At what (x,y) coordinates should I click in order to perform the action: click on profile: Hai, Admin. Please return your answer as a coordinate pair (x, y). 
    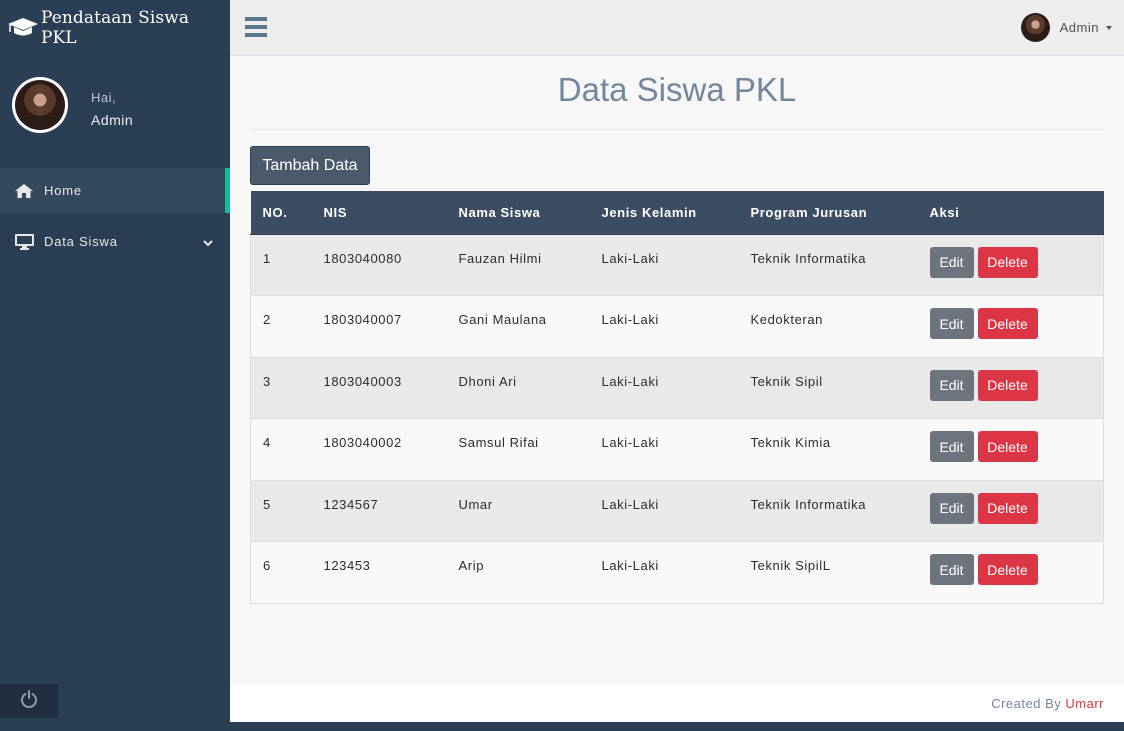
    Looking at the image, I should click on (117, 107).